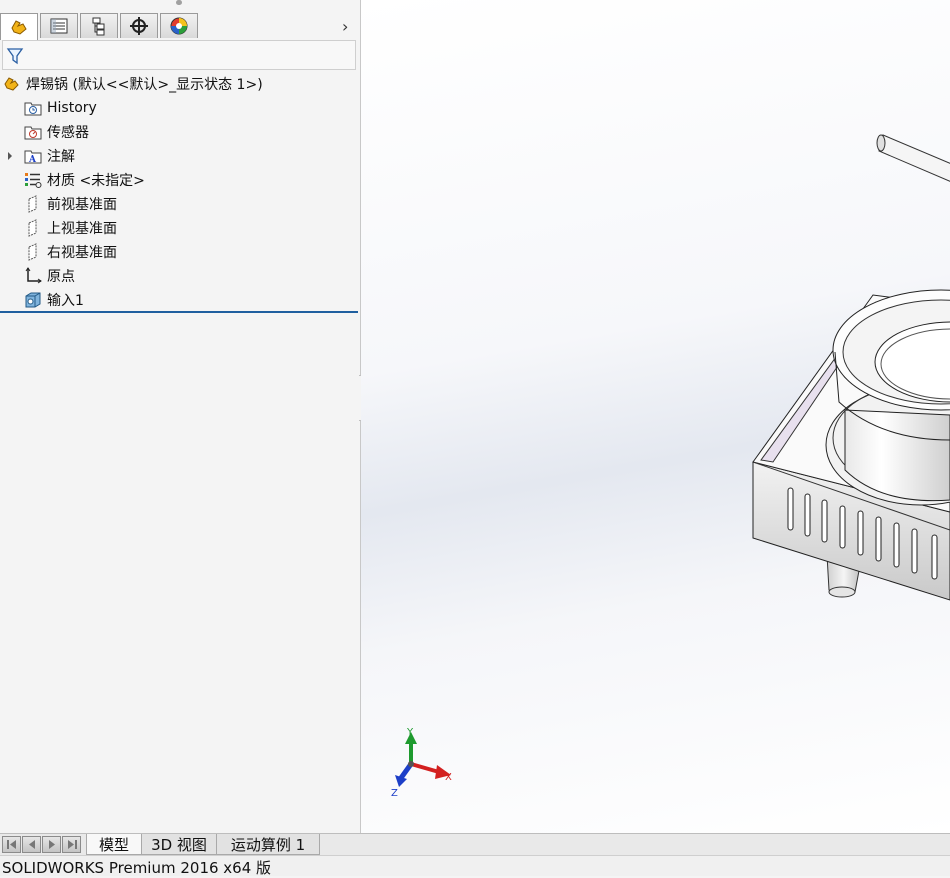 This screenshot has height=878, width=950. I want to click on property-manager-icon, so click(59, 26).